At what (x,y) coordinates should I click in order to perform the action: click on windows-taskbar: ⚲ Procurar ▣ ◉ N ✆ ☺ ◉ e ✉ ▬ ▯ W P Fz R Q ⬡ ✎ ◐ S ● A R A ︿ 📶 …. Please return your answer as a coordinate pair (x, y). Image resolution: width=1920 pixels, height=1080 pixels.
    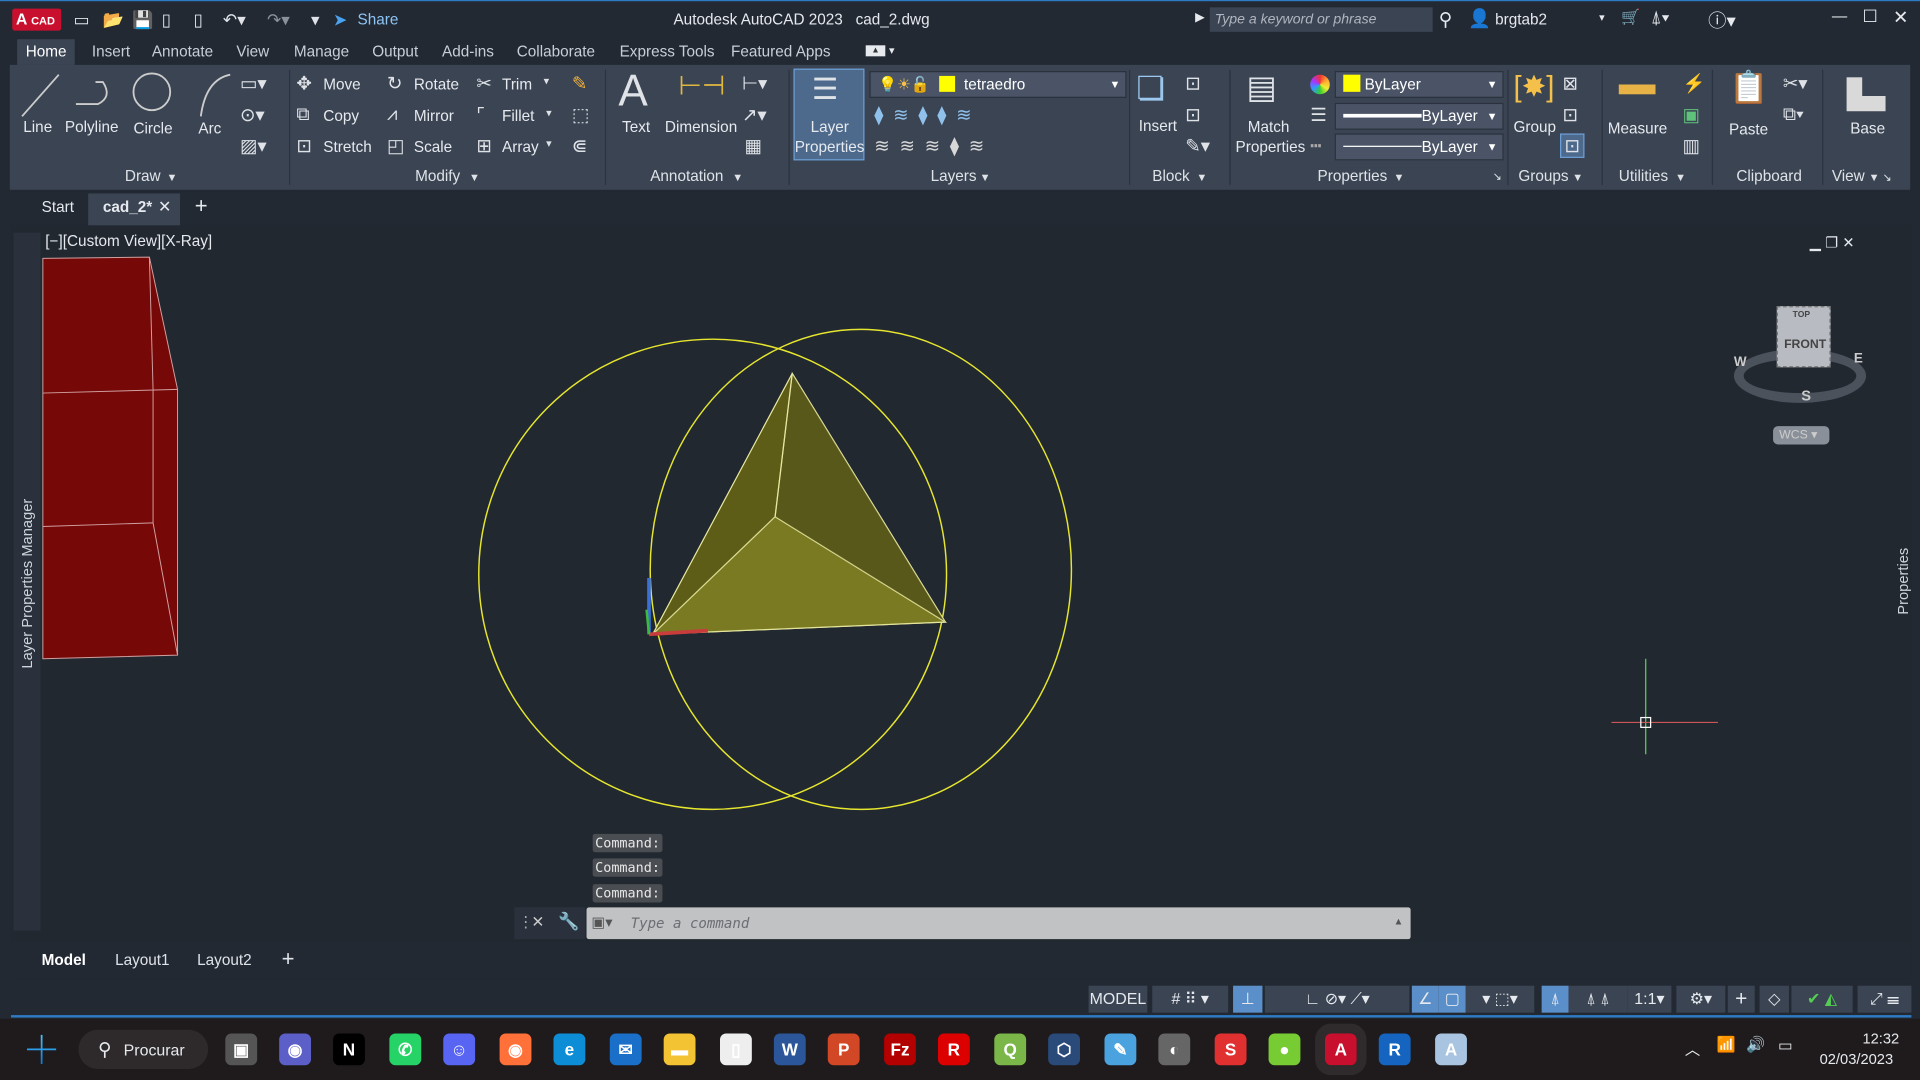
    Looking at the image, I should click on (960, 1049).